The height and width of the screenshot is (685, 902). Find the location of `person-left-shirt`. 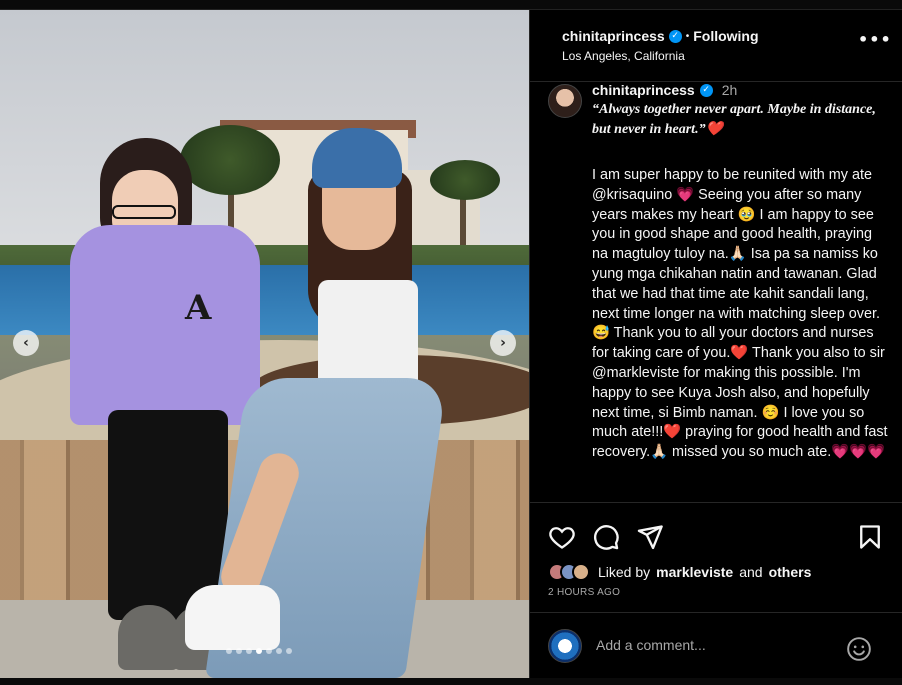

person-left-shirt is located at coordinates (165, 325).